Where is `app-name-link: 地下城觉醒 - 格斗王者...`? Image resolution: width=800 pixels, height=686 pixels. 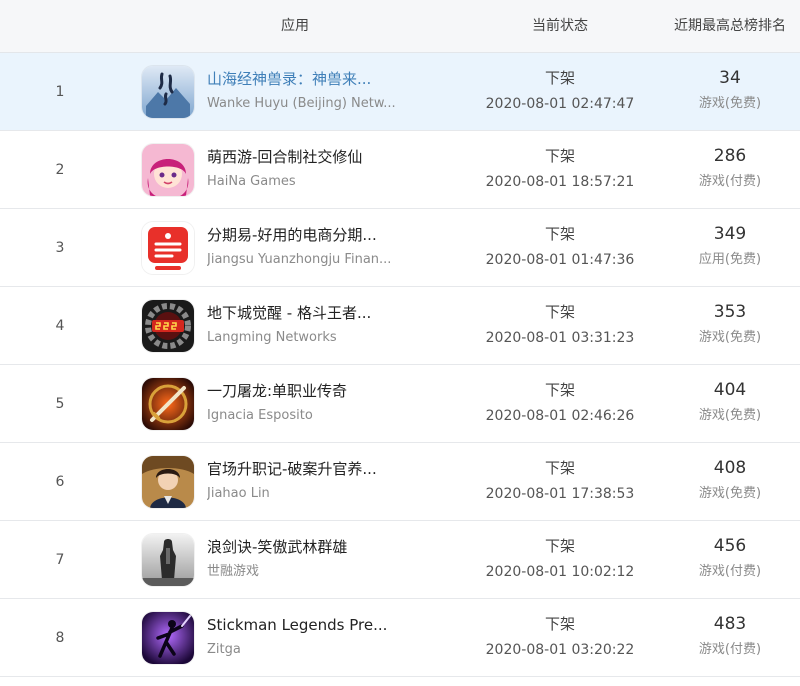
app-name-link: 地下城觉醒 - 格斗王者... is located at coordinates (302, 313).